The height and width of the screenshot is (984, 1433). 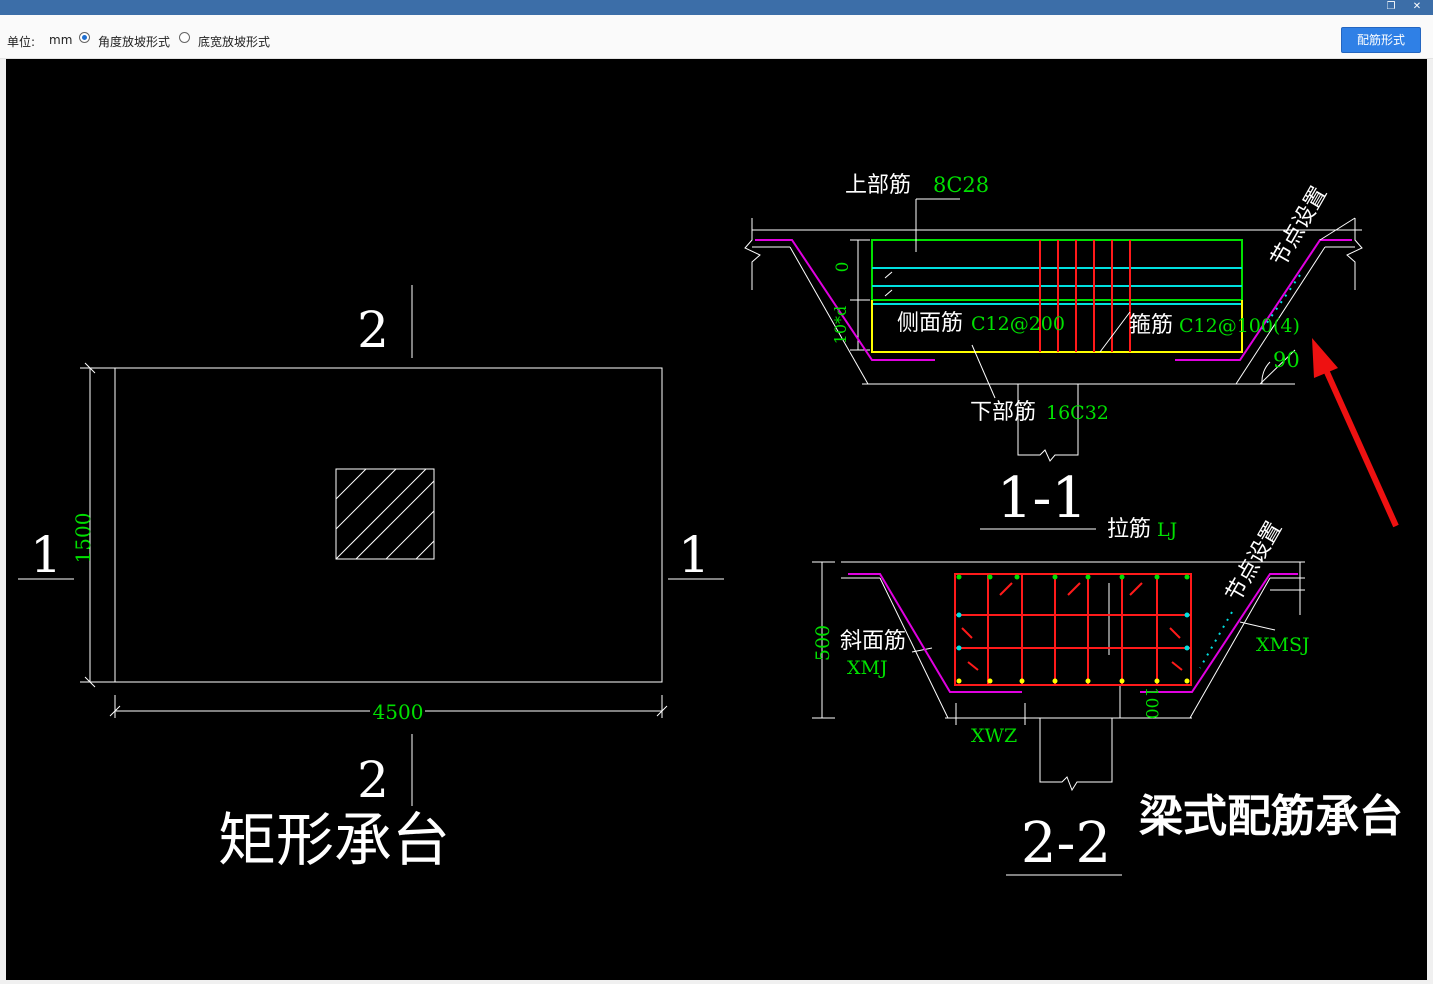 What do you see at coordinates (1003, 412) in the screenshot?
I see `bottom-bar-label: 下部筋` at bounding box center [1003, 412].